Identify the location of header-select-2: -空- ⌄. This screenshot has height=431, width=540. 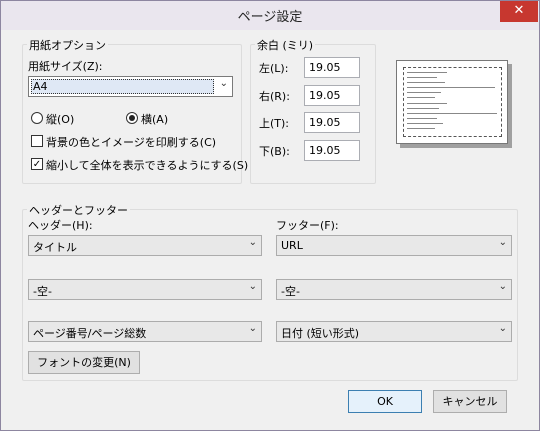
(145, 289).